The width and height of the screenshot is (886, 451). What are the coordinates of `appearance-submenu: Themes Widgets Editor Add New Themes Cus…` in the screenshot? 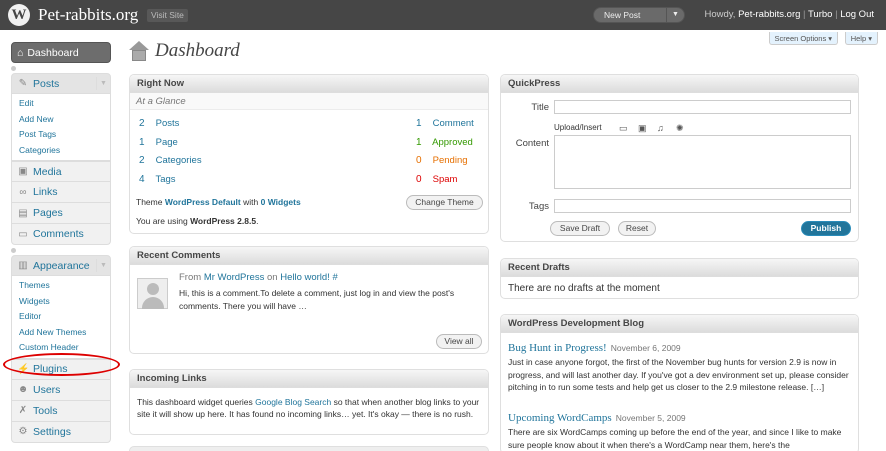 It's located at (61, 317).